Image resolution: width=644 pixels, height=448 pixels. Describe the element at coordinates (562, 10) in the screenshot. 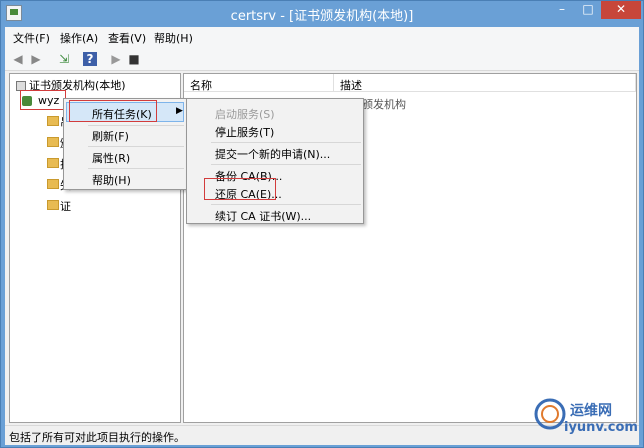

I see `minimize-button: –` at that location.